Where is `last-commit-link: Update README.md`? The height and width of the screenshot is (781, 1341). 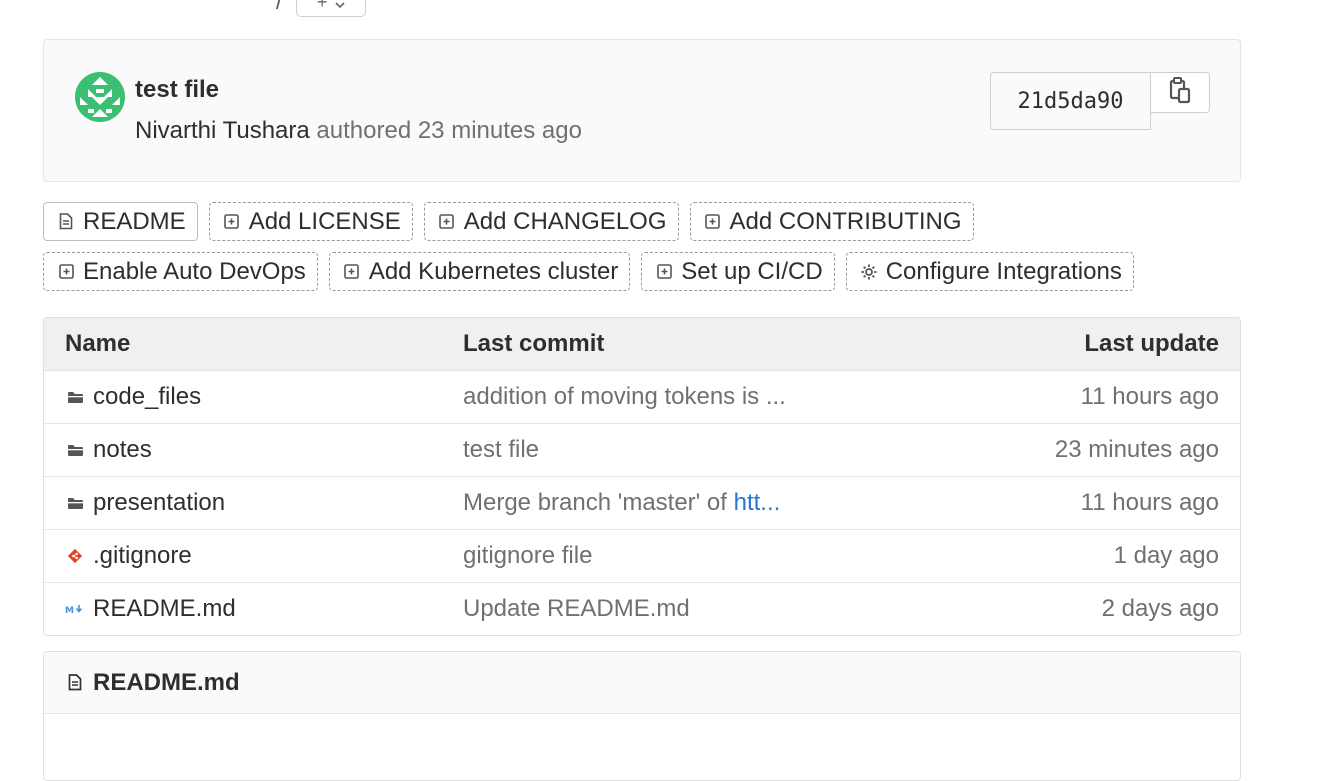
last-commit-link: Update README.md is located at coordinates (576, 609).